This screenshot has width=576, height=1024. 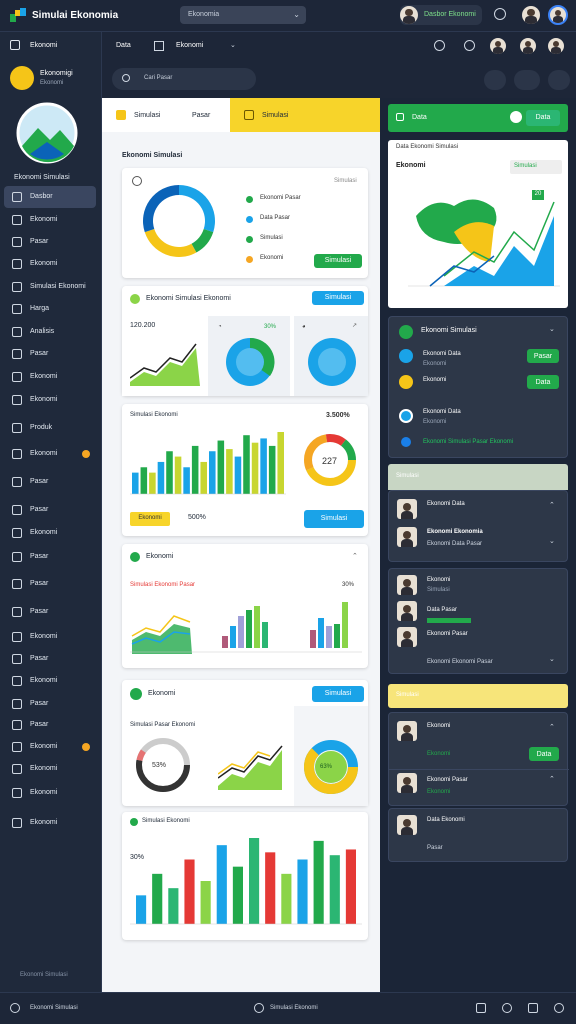 What do you see at coordinates (50, 197) in the screenshot?
I see `sidebar-item: Dasbor` at bounding box center [50, 197].